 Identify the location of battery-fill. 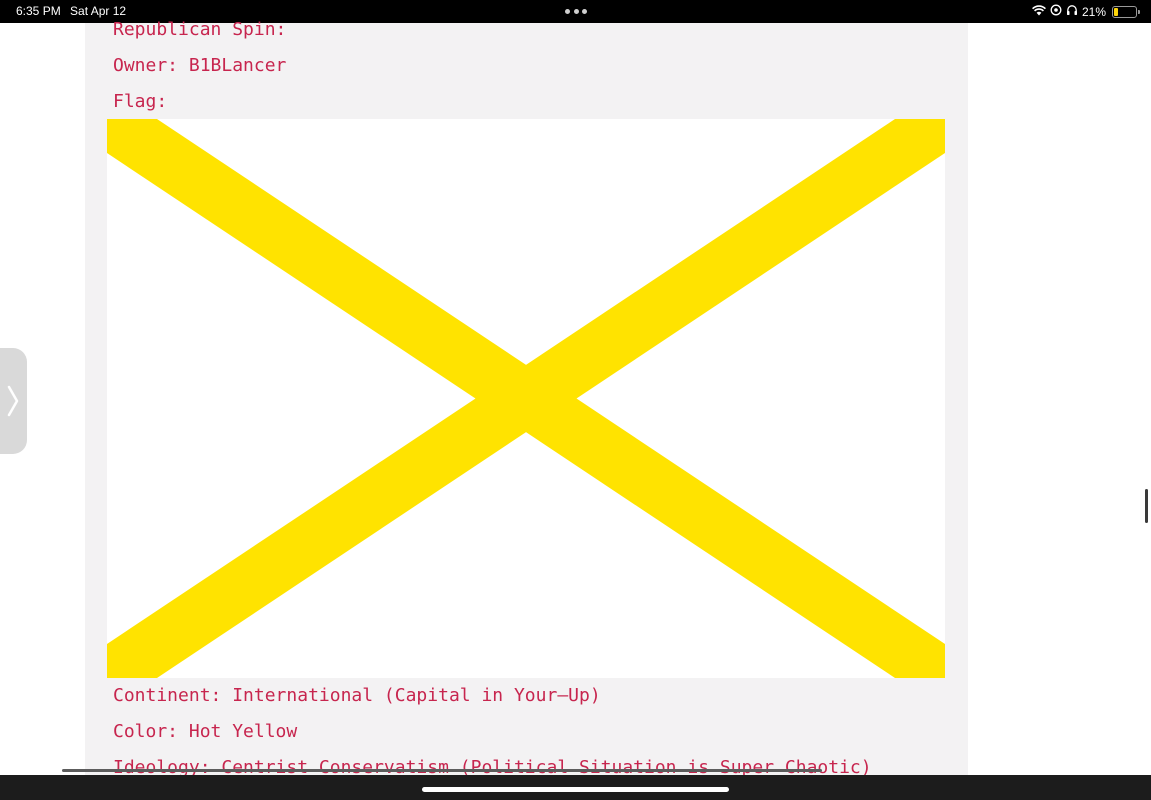
(1116, 11).